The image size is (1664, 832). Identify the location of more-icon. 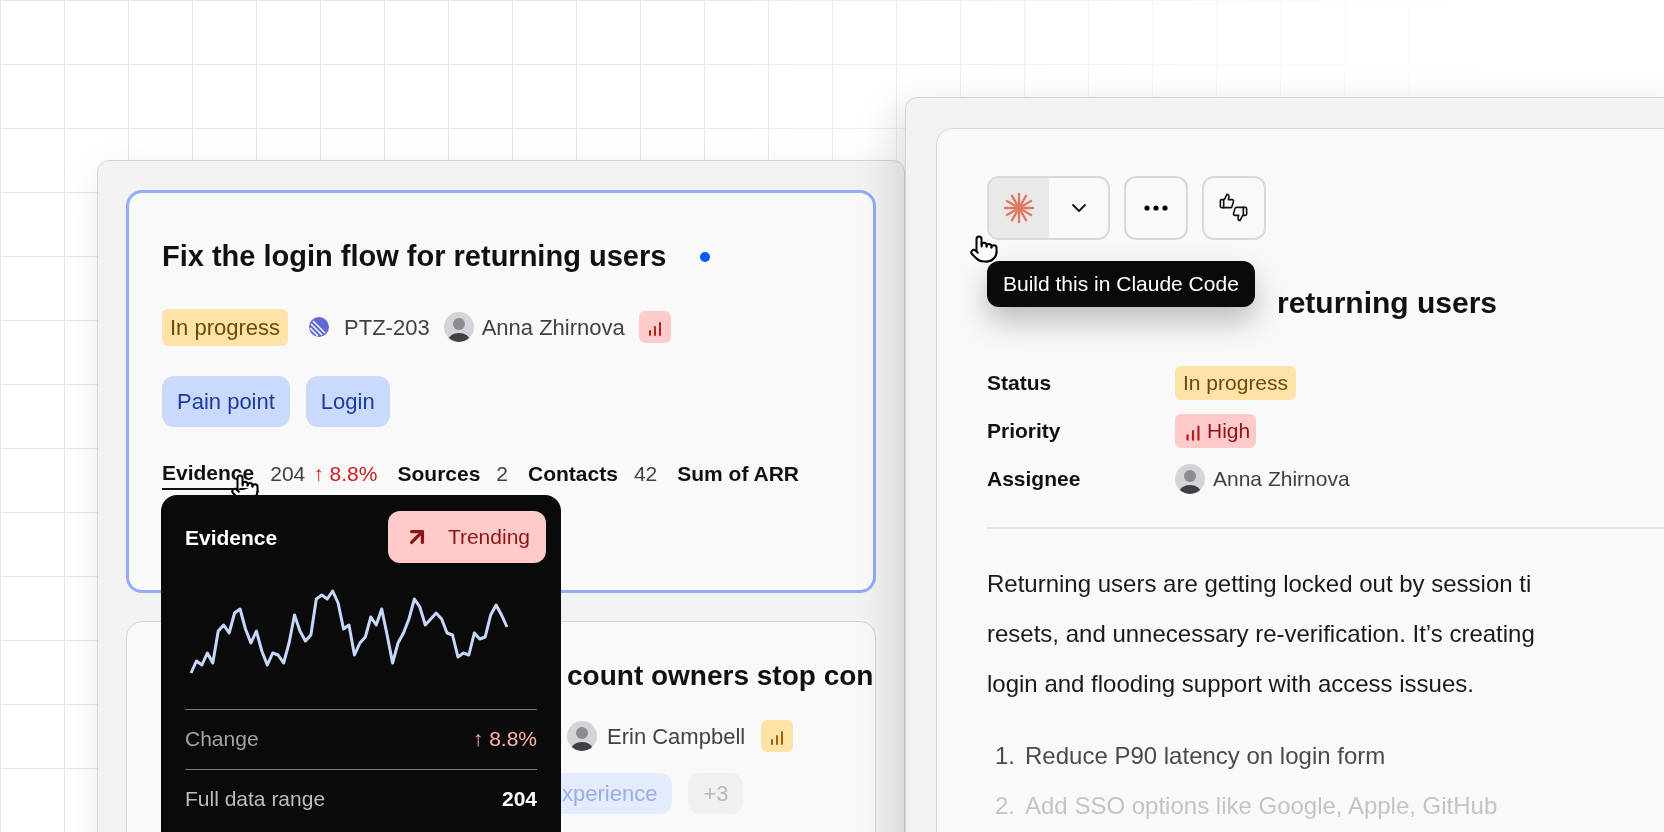
(1156, 208).